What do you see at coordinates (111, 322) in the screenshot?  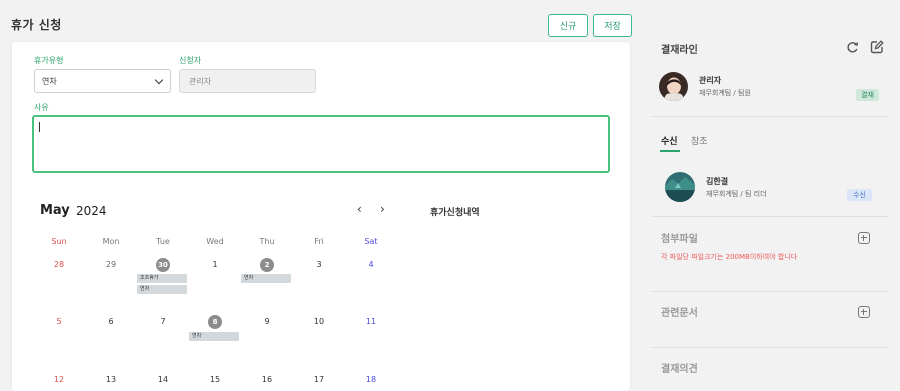 I see `calendar-day: 6` at bounding box center [111, 322].